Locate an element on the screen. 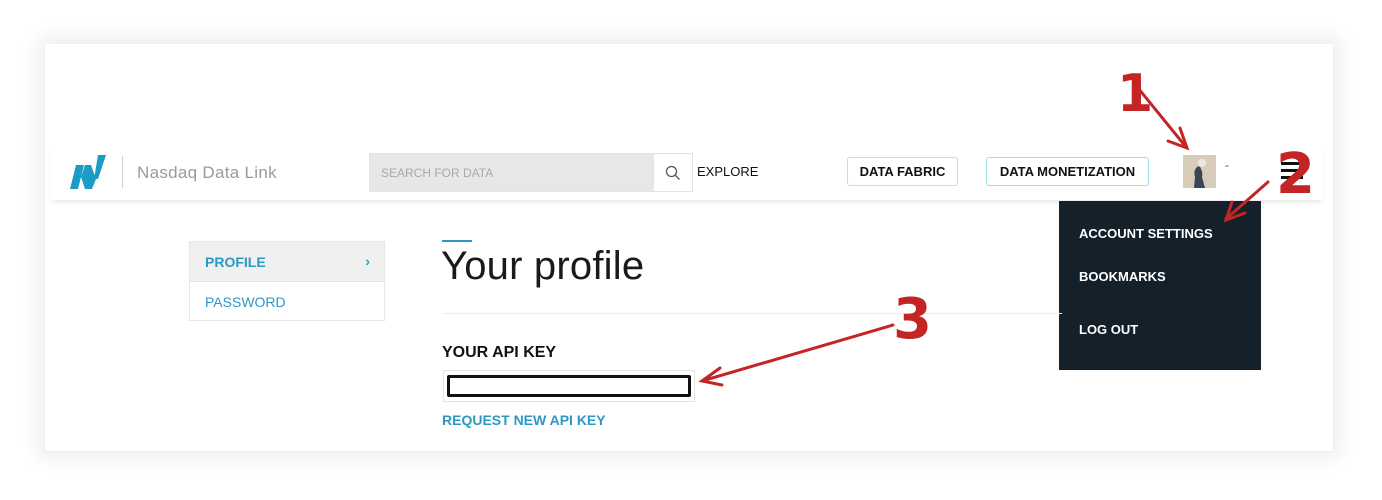 The height and width of the screenshot is (500, 1382). avatar-image-icon is located at coordinates (1199, 171).